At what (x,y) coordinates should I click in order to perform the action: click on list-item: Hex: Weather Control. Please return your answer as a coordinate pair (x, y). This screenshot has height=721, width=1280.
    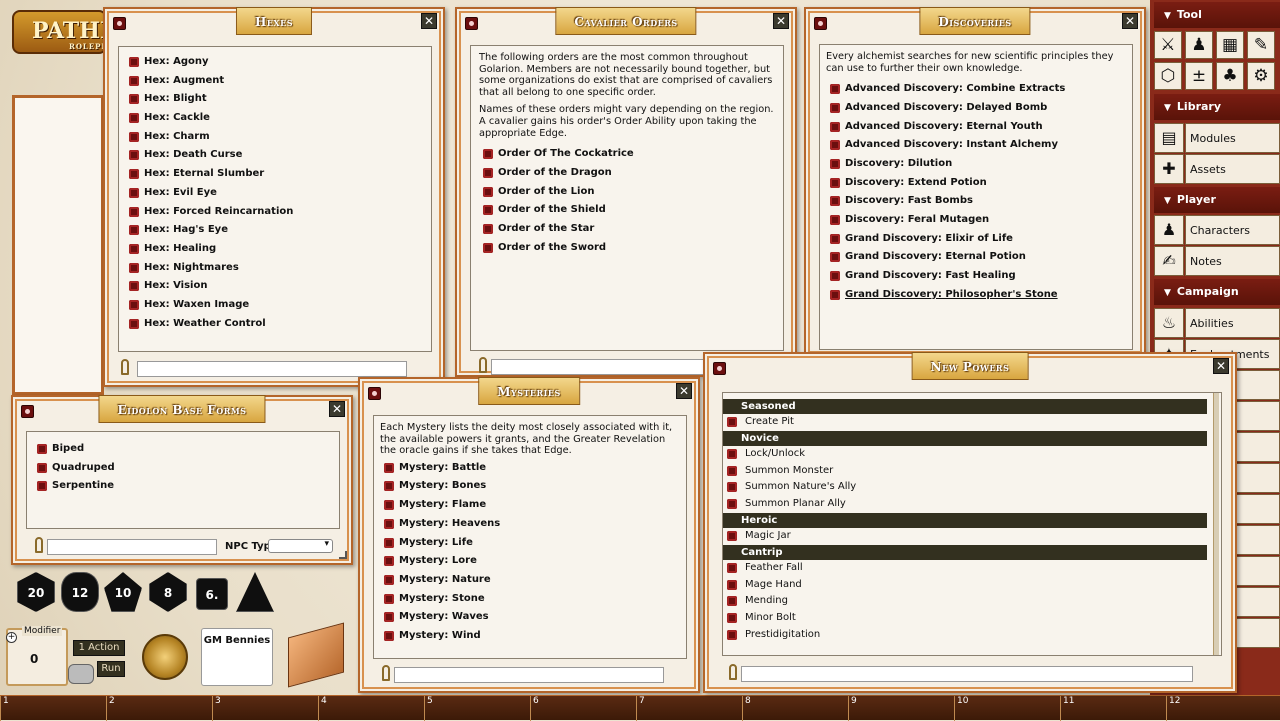
    Looking at the image, I should click on (280, 324).